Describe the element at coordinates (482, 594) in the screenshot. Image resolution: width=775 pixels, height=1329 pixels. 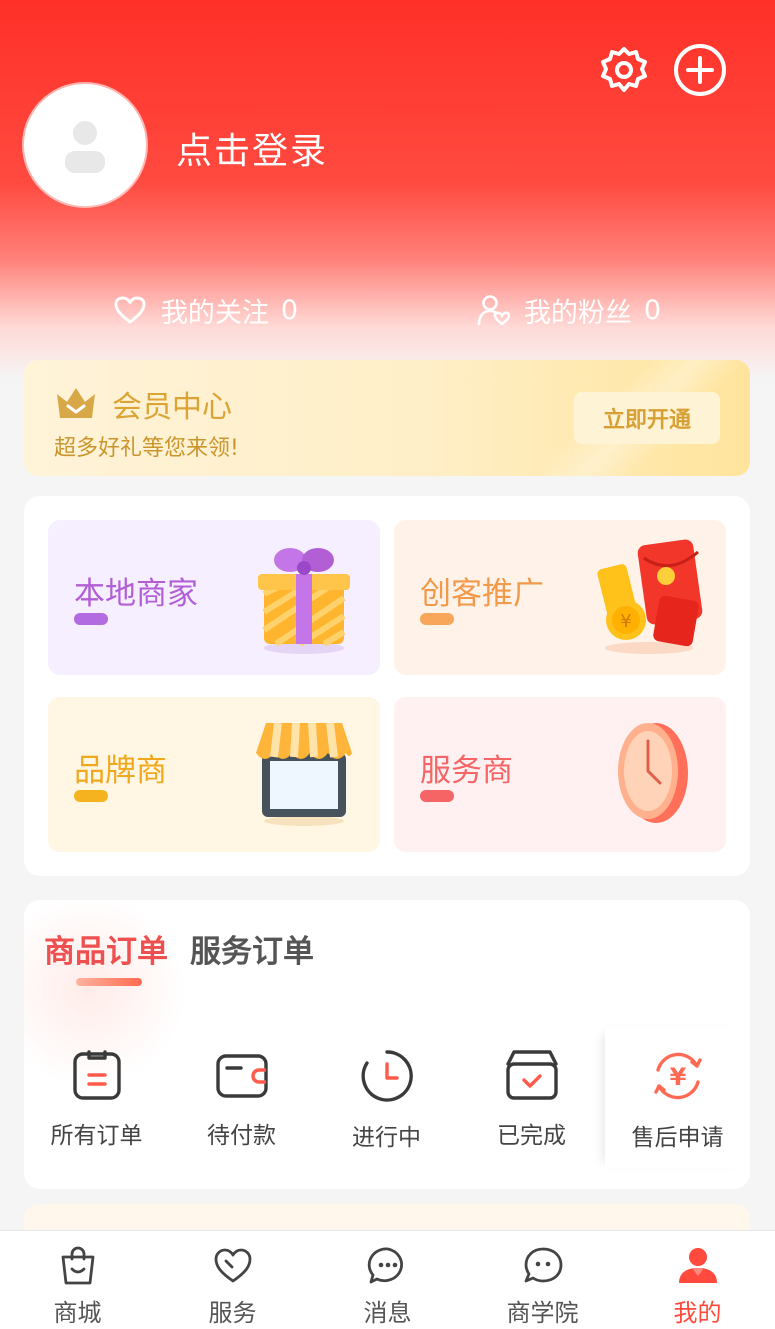
I see `tile-label: 创客推广` at that location.